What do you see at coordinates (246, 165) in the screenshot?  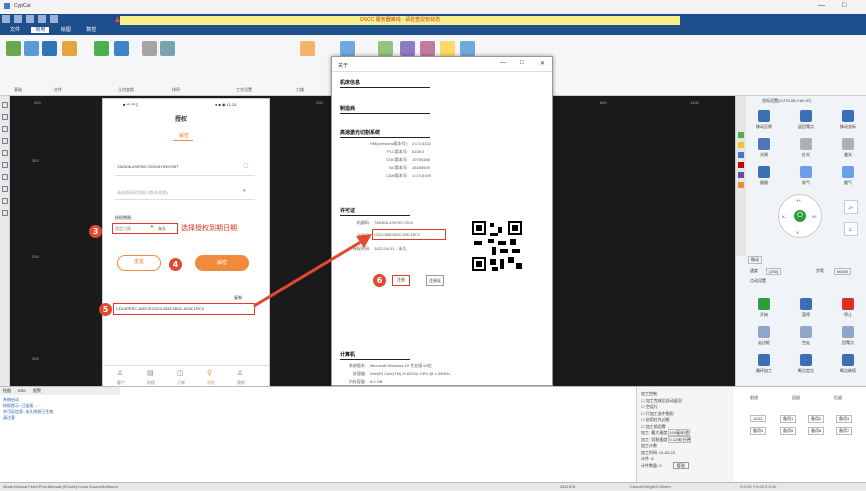 I see `copy-icon: ▢` at bounding box center [246, 165].